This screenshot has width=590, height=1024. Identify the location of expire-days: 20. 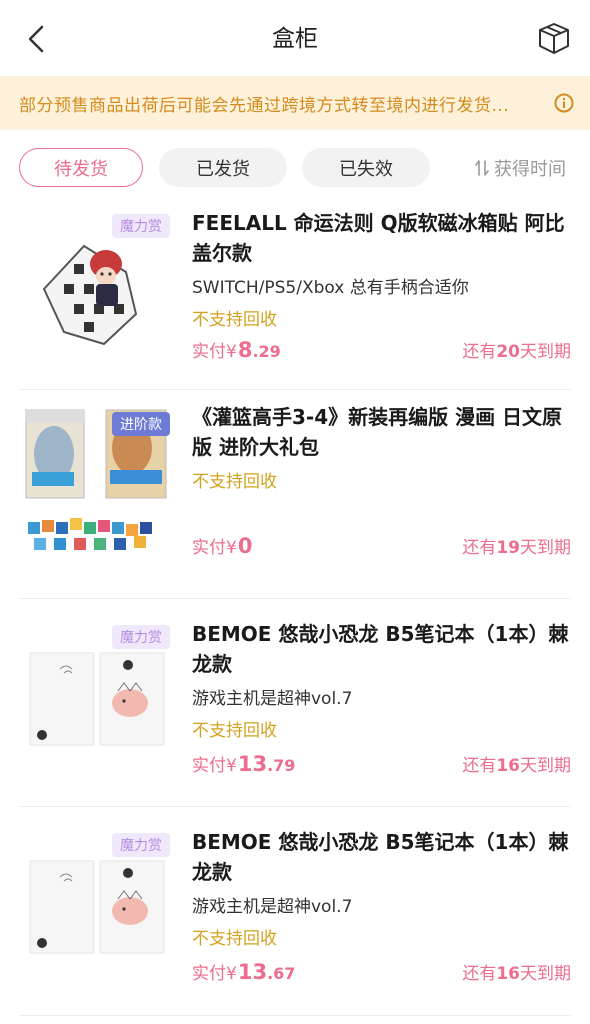
(508, 352).